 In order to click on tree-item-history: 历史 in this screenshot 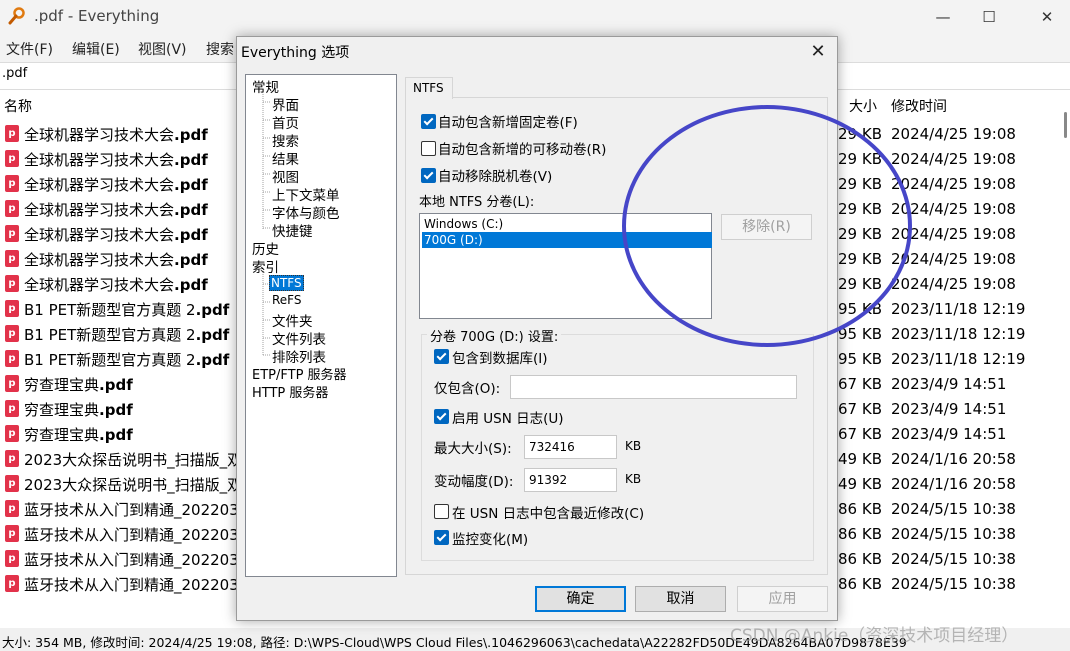, I will do `click(265, 248)`.